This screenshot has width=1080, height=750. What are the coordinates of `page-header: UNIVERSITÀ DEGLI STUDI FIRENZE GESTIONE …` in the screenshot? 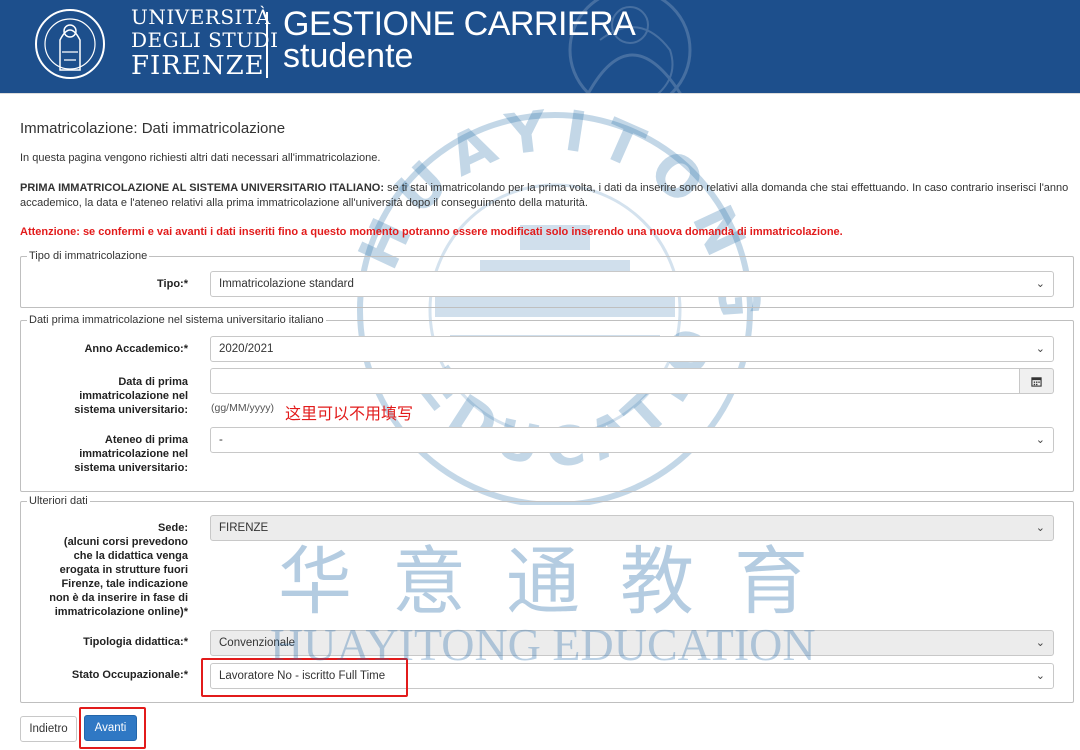 It's located at (540, 47).